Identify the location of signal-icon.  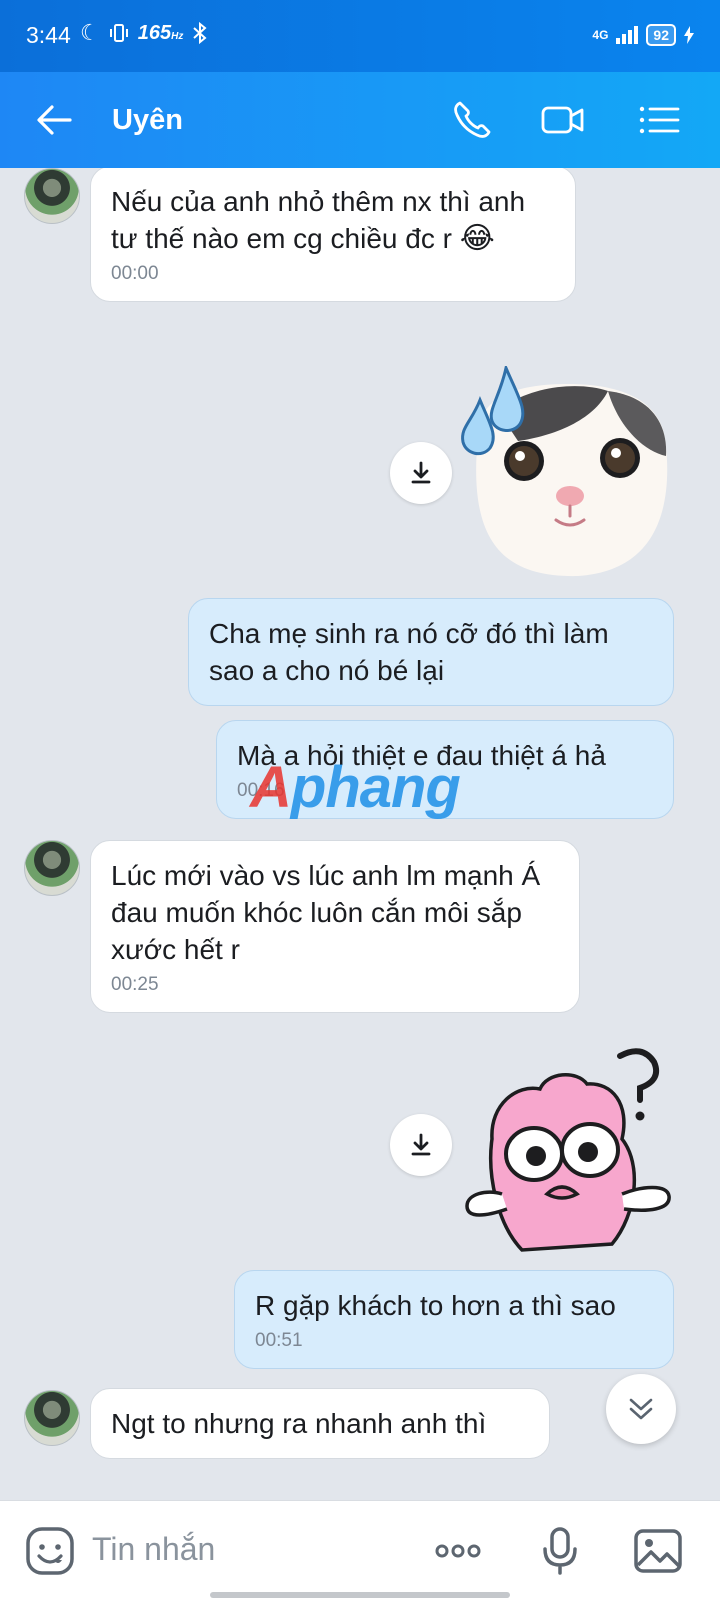
(627, 35).